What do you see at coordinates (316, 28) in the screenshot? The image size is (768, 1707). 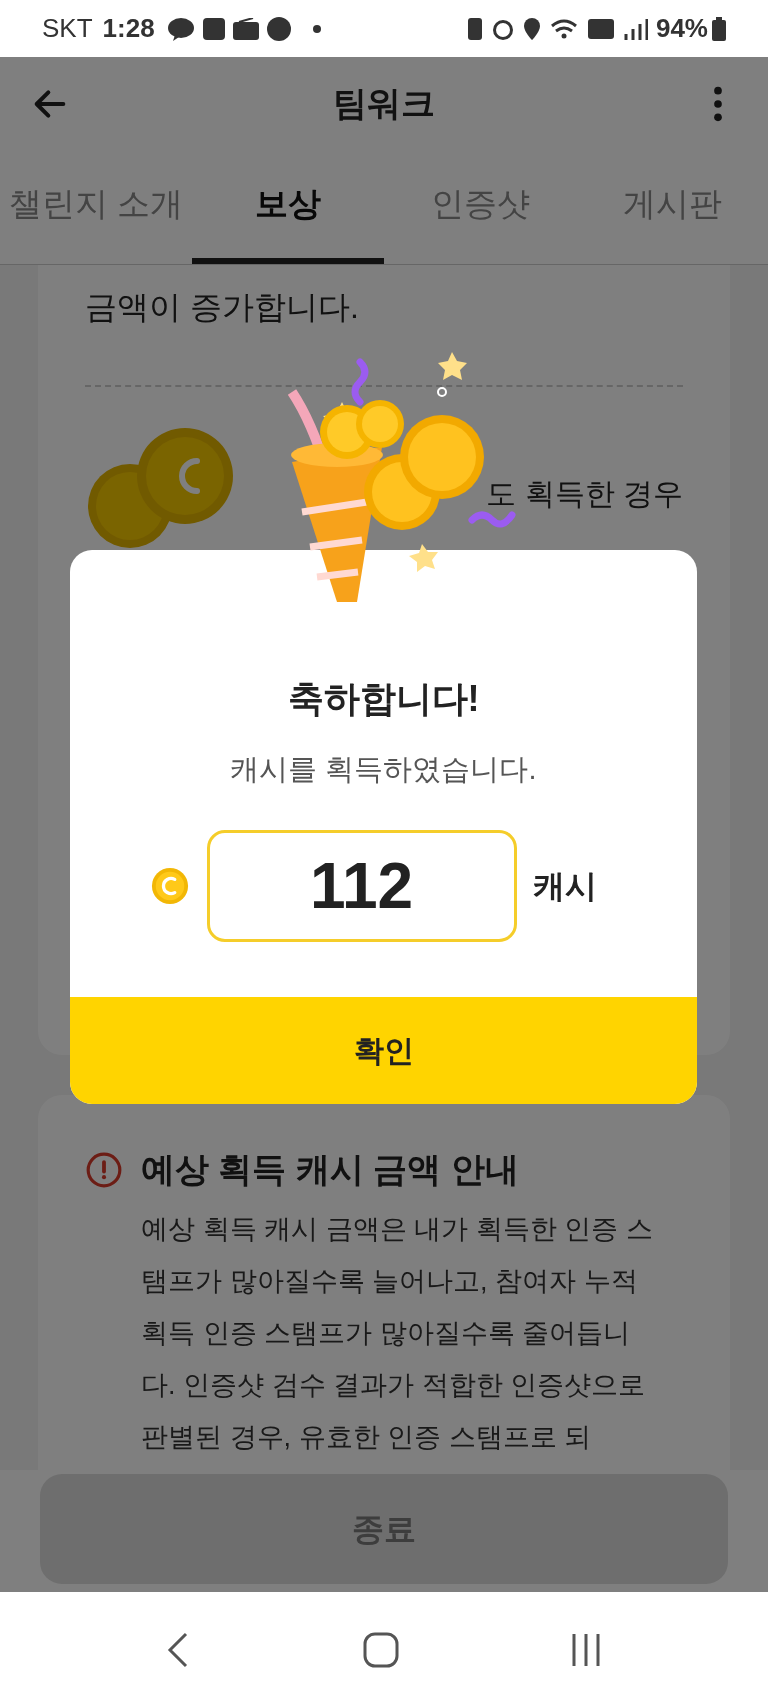 I see `dot-icon` at bounding box center [316, 28].